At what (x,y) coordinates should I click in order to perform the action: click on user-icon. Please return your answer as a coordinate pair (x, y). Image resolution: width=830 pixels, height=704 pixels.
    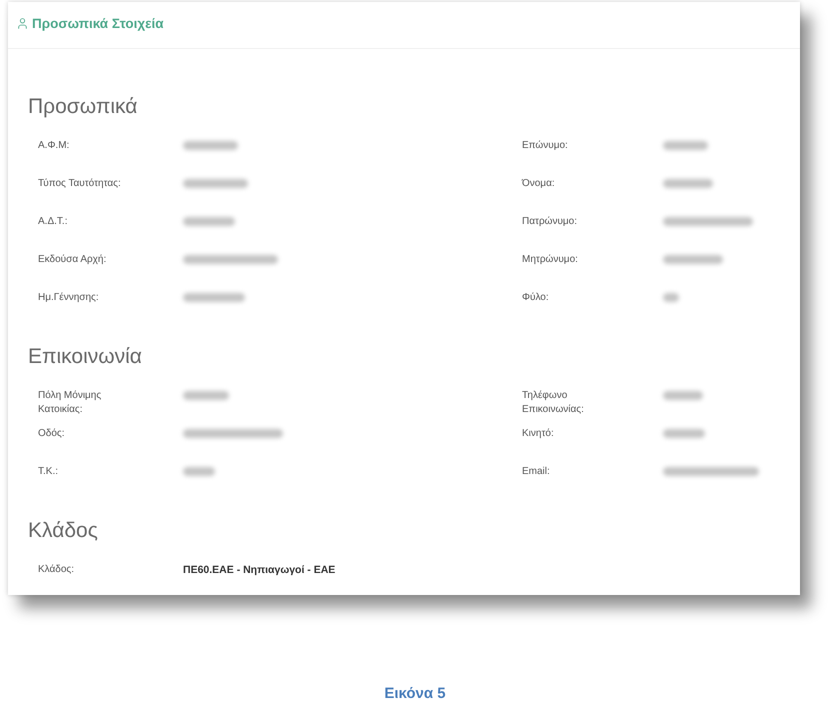
    Looking at the image, I should click on (22, 23).